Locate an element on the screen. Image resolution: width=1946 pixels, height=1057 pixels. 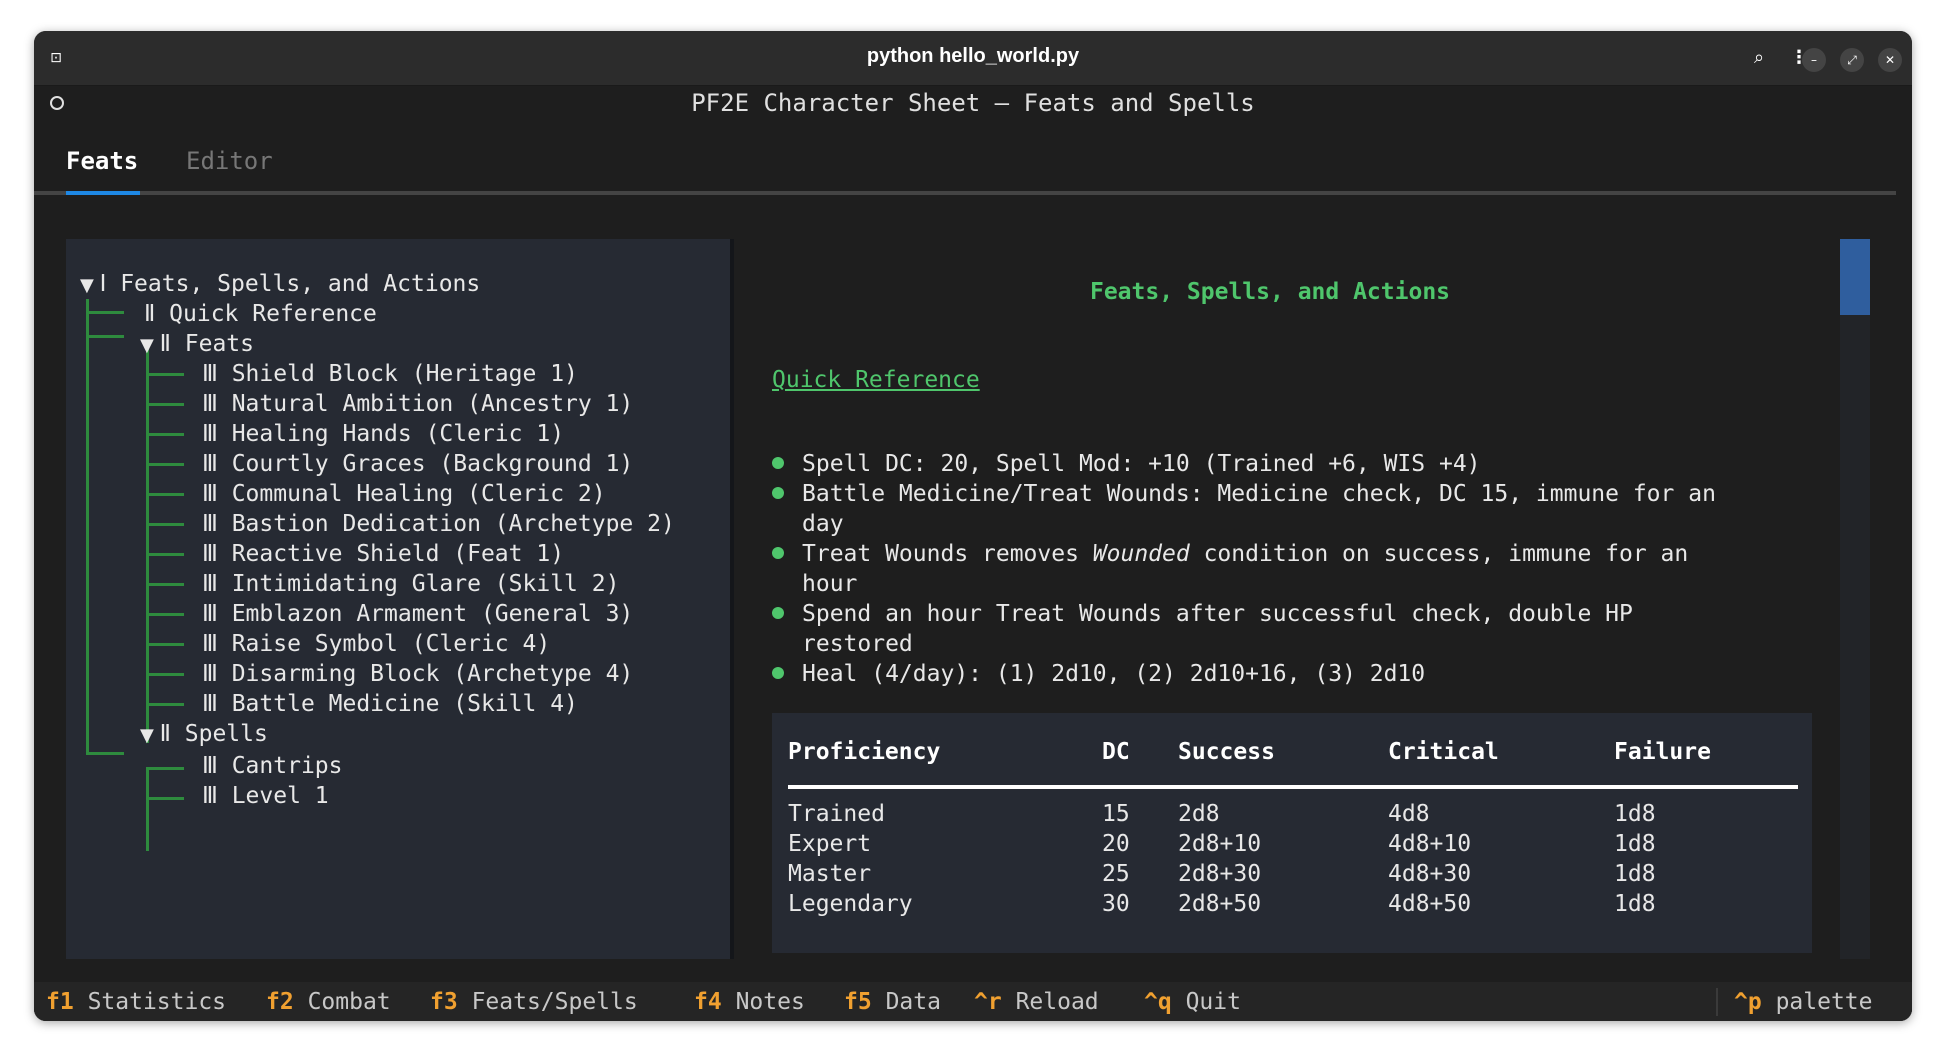
tree-node-label: Ⅲ Healing Hands (Cleric 1) is located at coordinates (383, 434).